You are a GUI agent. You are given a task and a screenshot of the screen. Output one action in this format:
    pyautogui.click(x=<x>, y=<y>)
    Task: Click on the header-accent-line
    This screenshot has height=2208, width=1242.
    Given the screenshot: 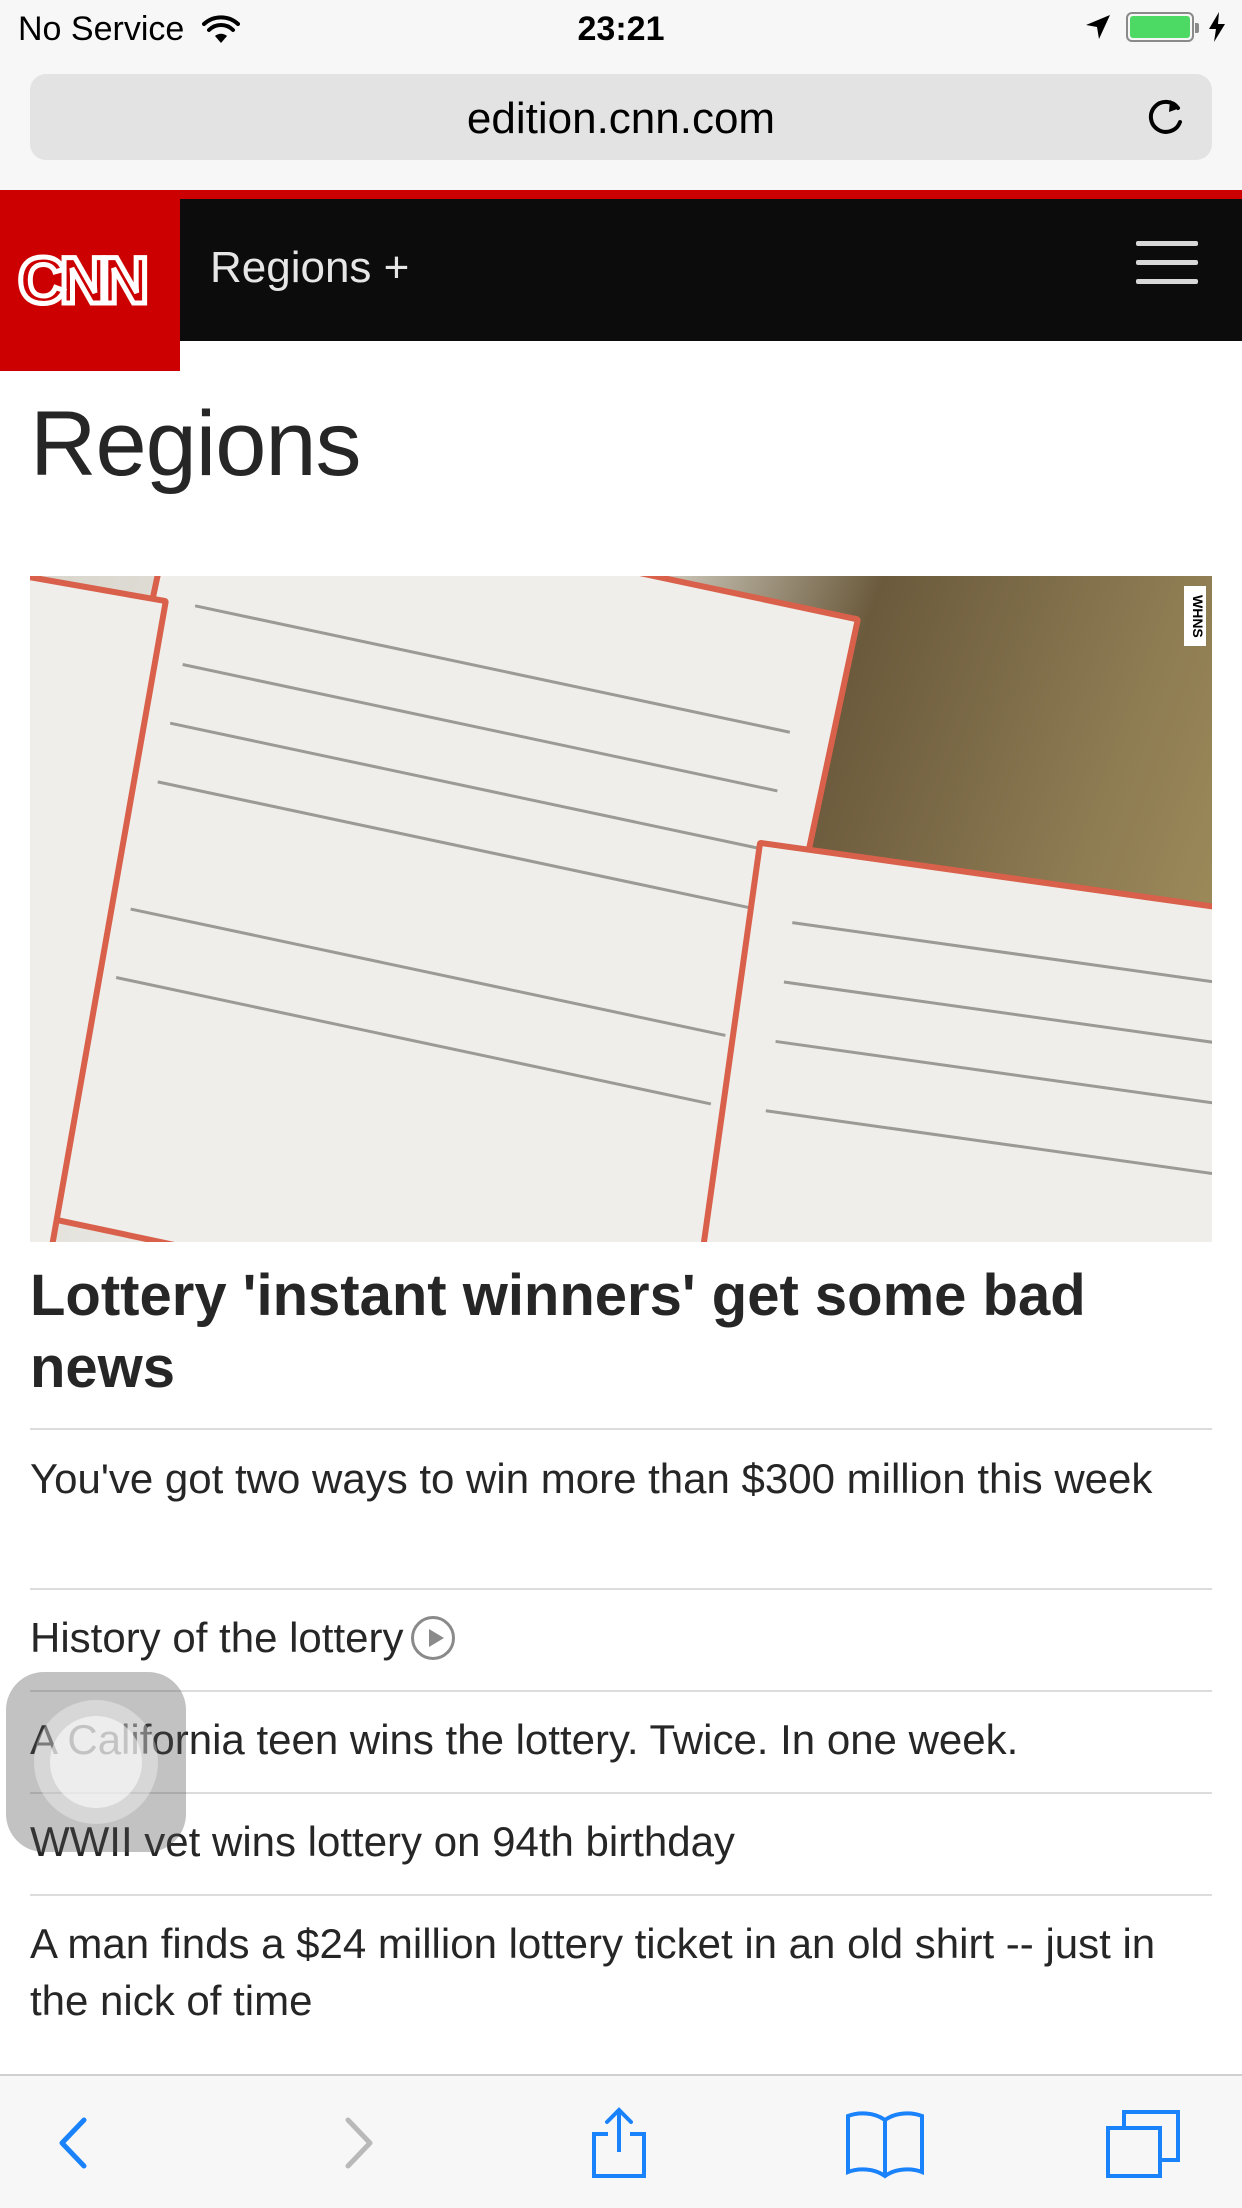 What is the action you would take?
    pyautogui.click(x=621, y=194)
    